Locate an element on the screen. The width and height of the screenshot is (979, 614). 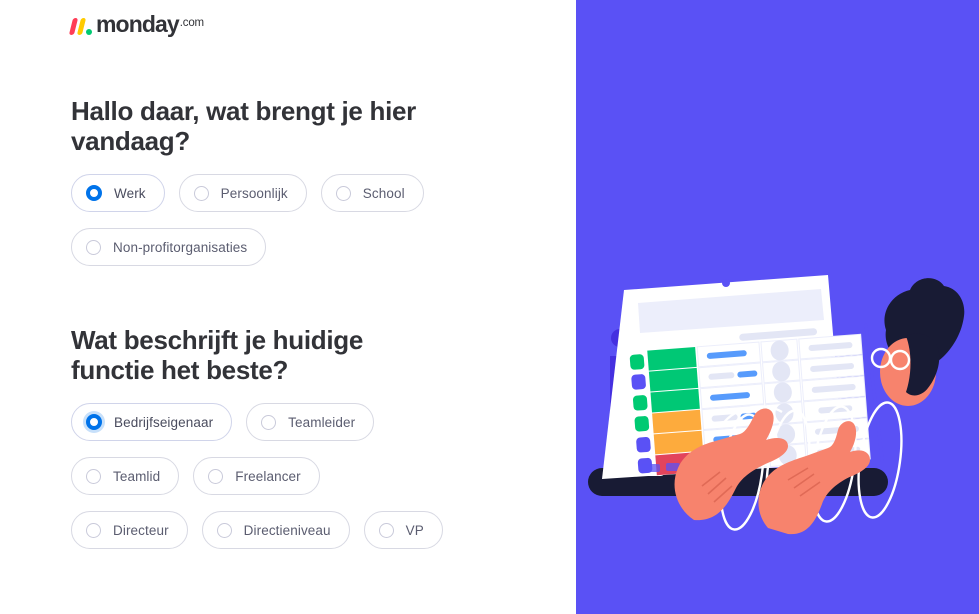
role-row-2: Teamlid Freelancer is located at coordinates (281, 484).